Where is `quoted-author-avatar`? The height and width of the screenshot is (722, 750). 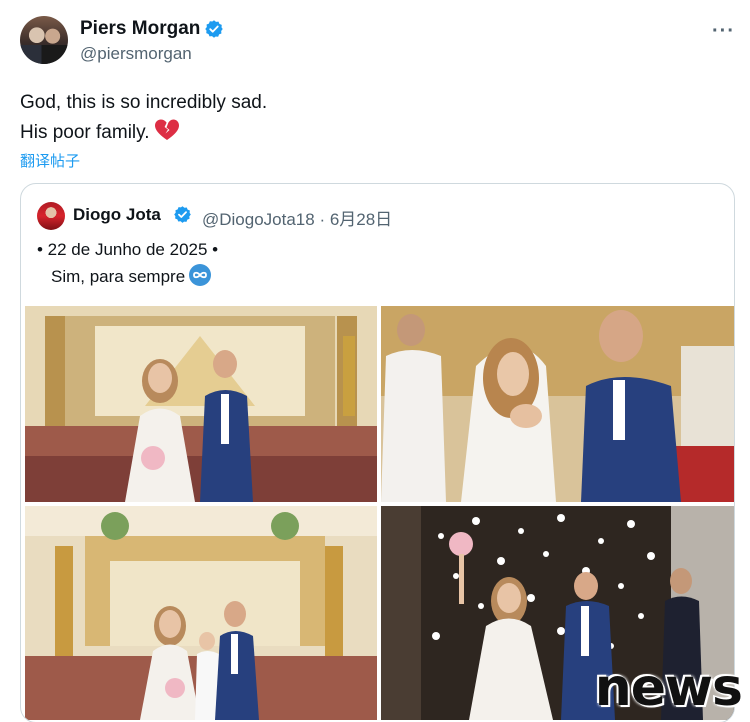
quoted-author-avatar is located at coordinates (51, 216).